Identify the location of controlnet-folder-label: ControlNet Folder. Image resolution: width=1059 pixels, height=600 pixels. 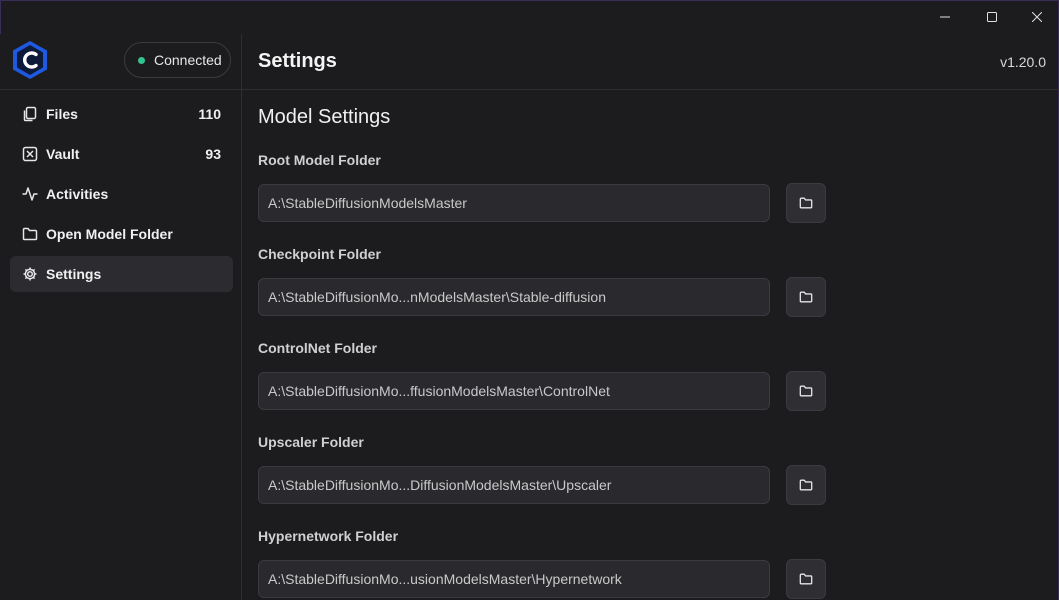
(317, 348).